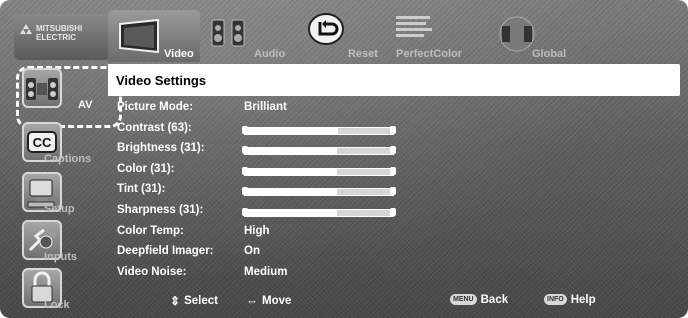  I want to click on hint-select-label: Select, so click(201, 301).